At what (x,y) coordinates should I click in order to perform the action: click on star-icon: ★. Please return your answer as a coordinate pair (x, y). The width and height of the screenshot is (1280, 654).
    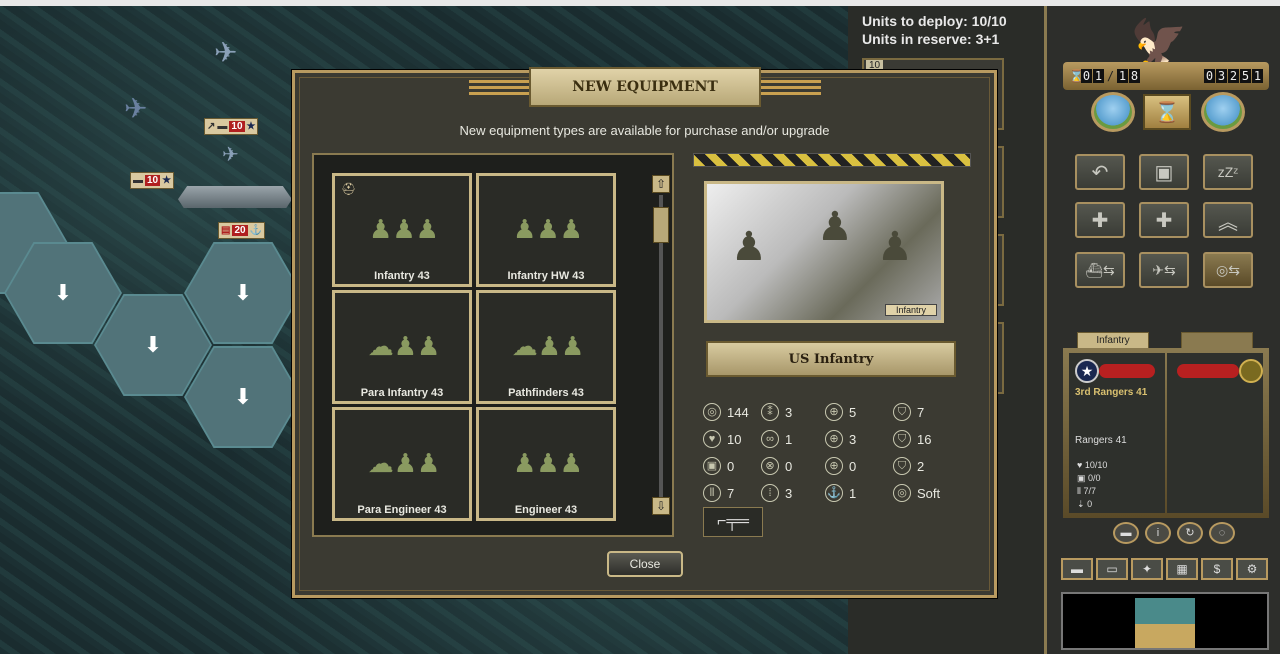
    Looking at the image, I should click on (1087, 371).